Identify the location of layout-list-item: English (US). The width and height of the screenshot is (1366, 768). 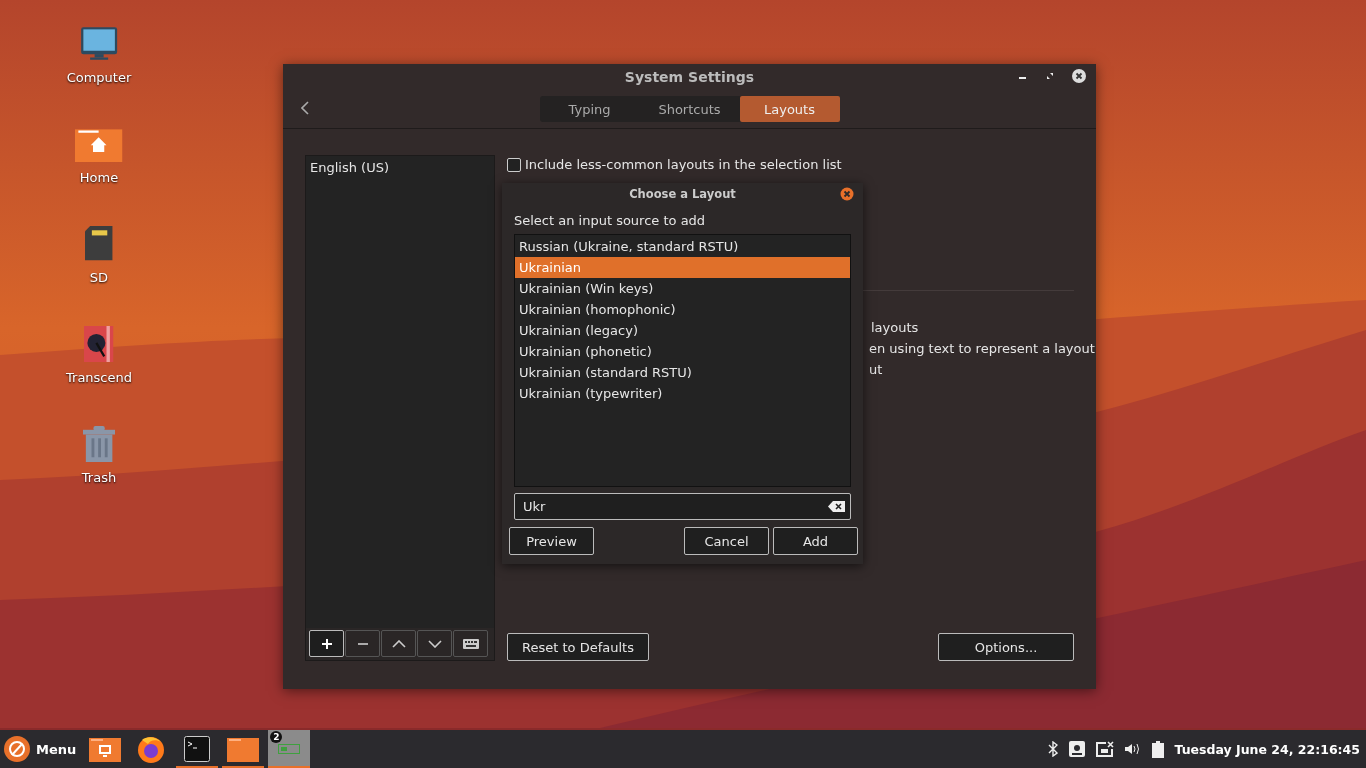
(400, 167).